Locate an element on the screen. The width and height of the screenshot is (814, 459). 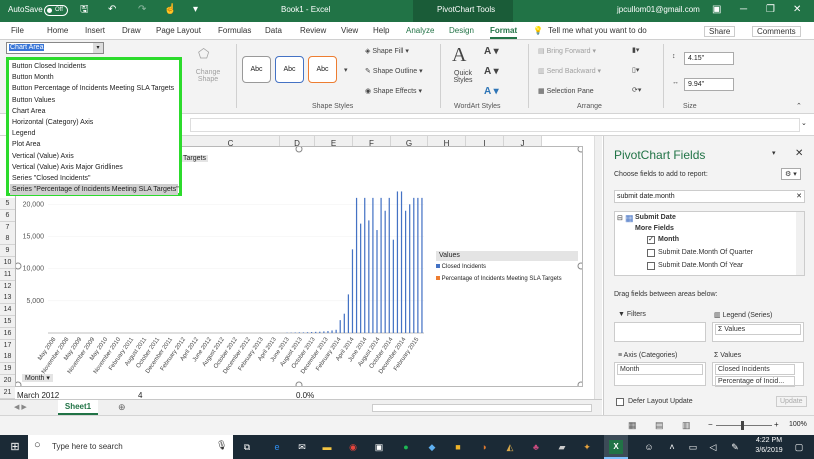
align-icon: ▮▾ is located at coordinates (635, 50).